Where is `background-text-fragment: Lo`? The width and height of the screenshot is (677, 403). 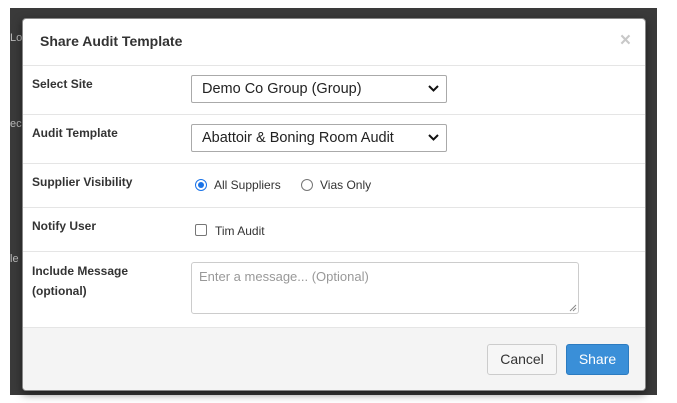 background-text-fragment: Lo is located at coordinates (16, 38).